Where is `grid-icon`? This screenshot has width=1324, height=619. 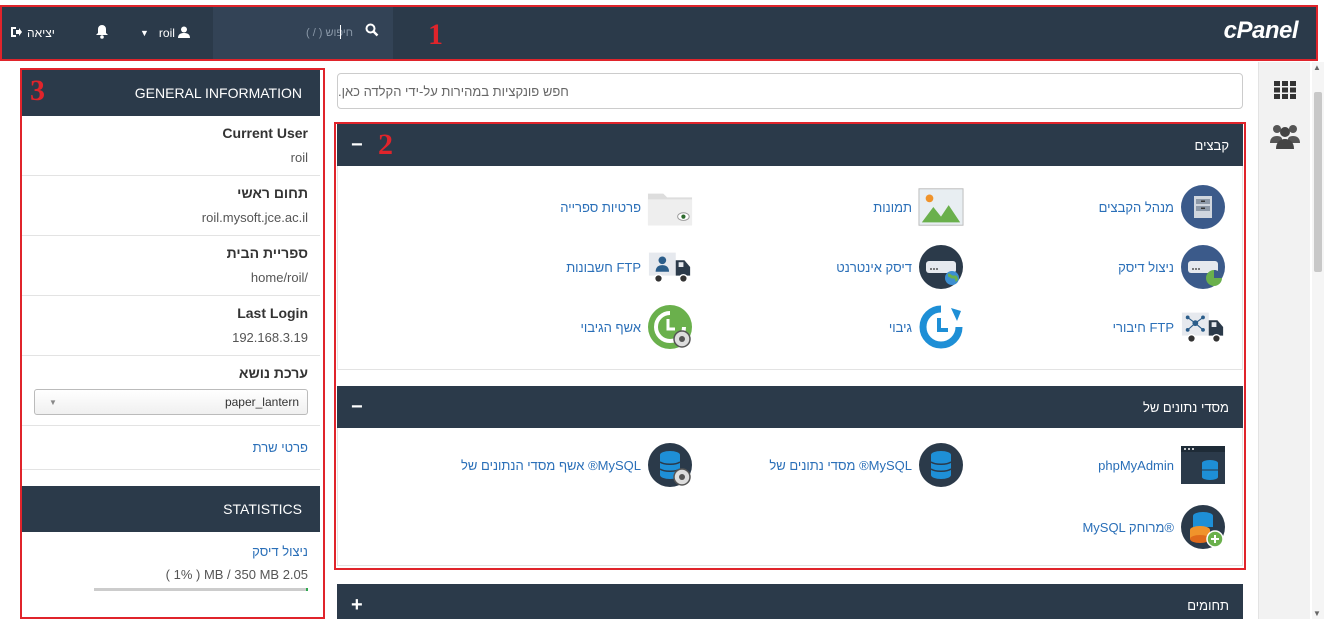
grid-icon is located at coordinates (1285, 90).